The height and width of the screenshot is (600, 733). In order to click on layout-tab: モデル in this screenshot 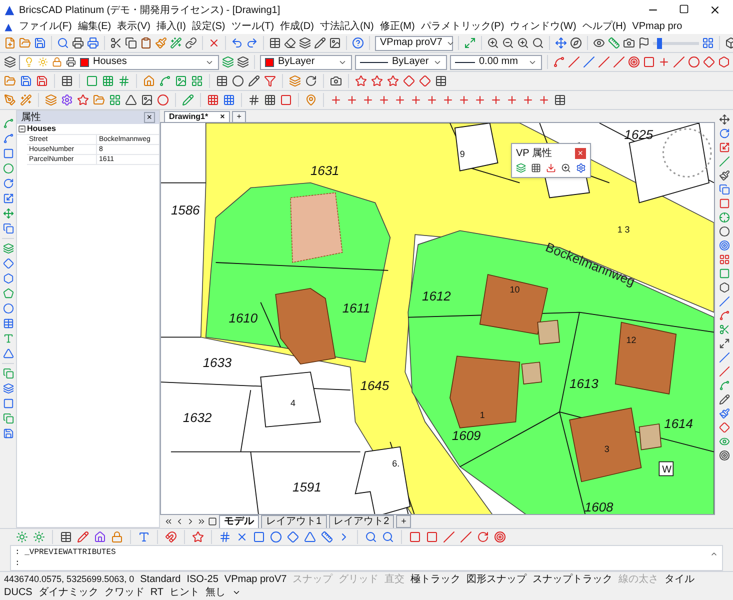, I will do `click(239, 521)`.